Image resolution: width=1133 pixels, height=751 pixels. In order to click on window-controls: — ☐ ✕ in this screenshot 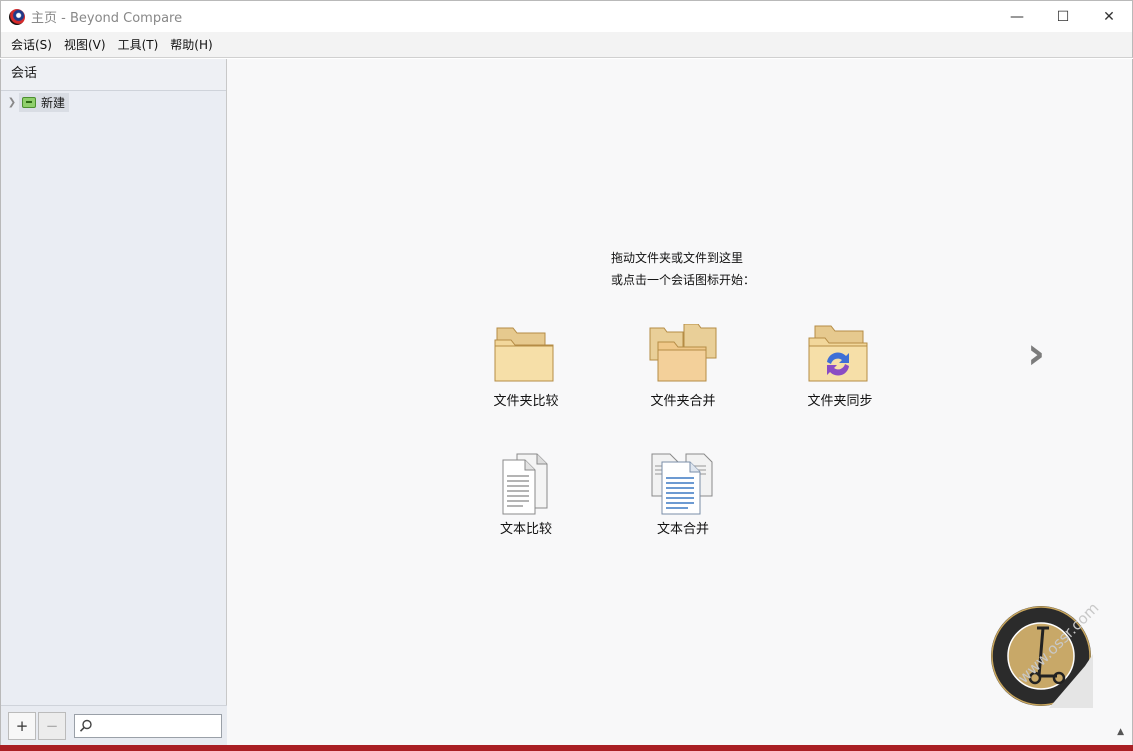, I will do `click(1063, 16)`.